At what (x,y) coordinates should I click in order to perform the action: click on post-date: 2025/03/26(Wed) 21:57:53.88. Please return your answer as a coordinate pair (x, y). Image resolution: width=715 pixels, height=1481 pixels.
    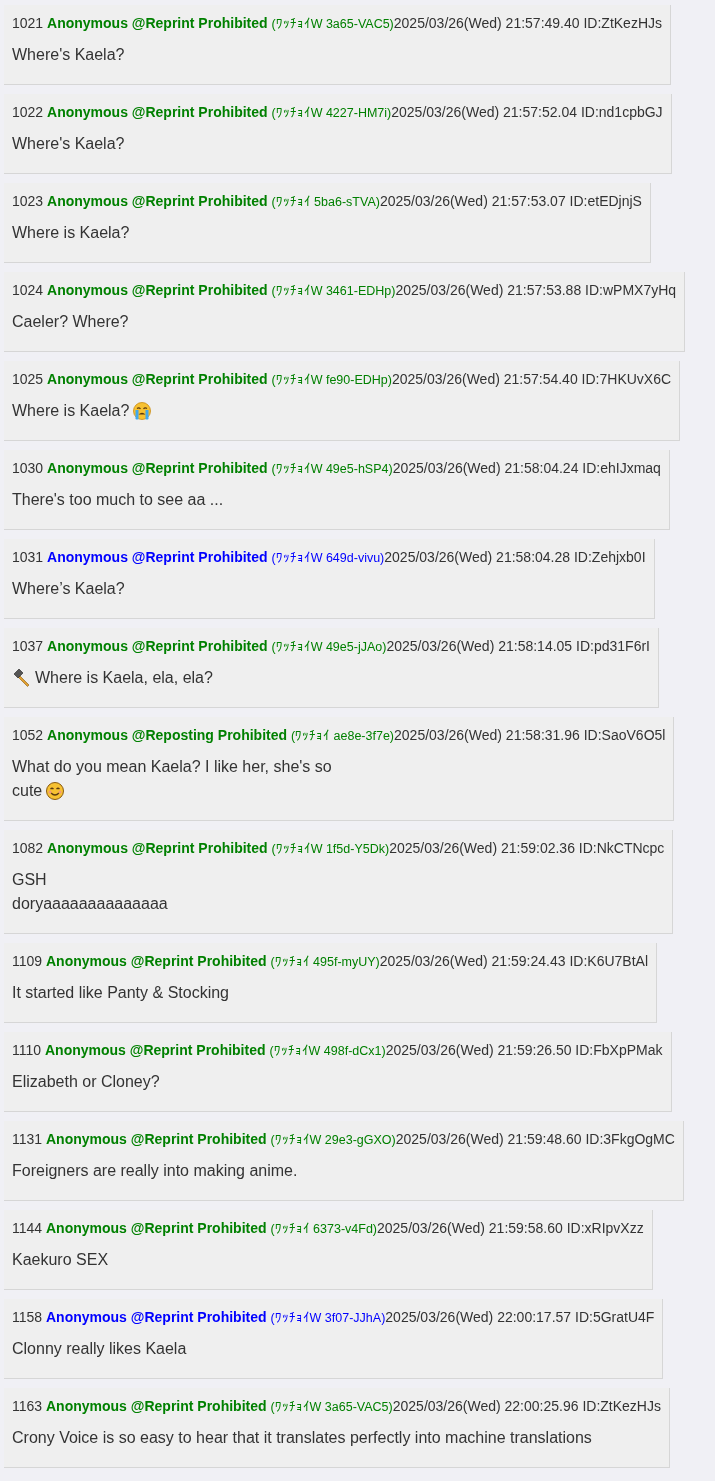
    Looking at the image, I should click on (488, 290).